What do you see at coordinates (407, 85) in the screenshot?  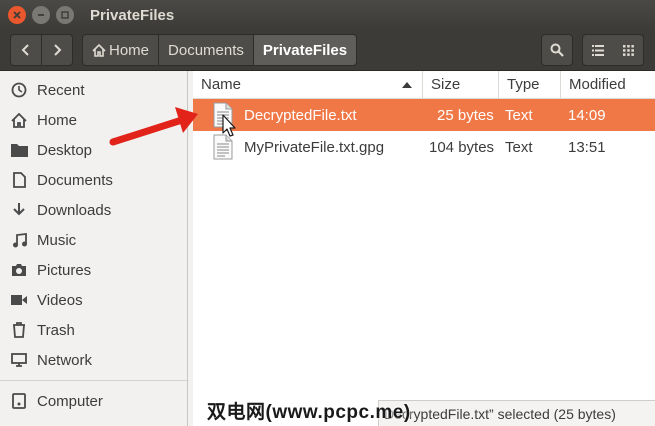 I see `sort-ascending-icon` at bounding box center [407, 85].